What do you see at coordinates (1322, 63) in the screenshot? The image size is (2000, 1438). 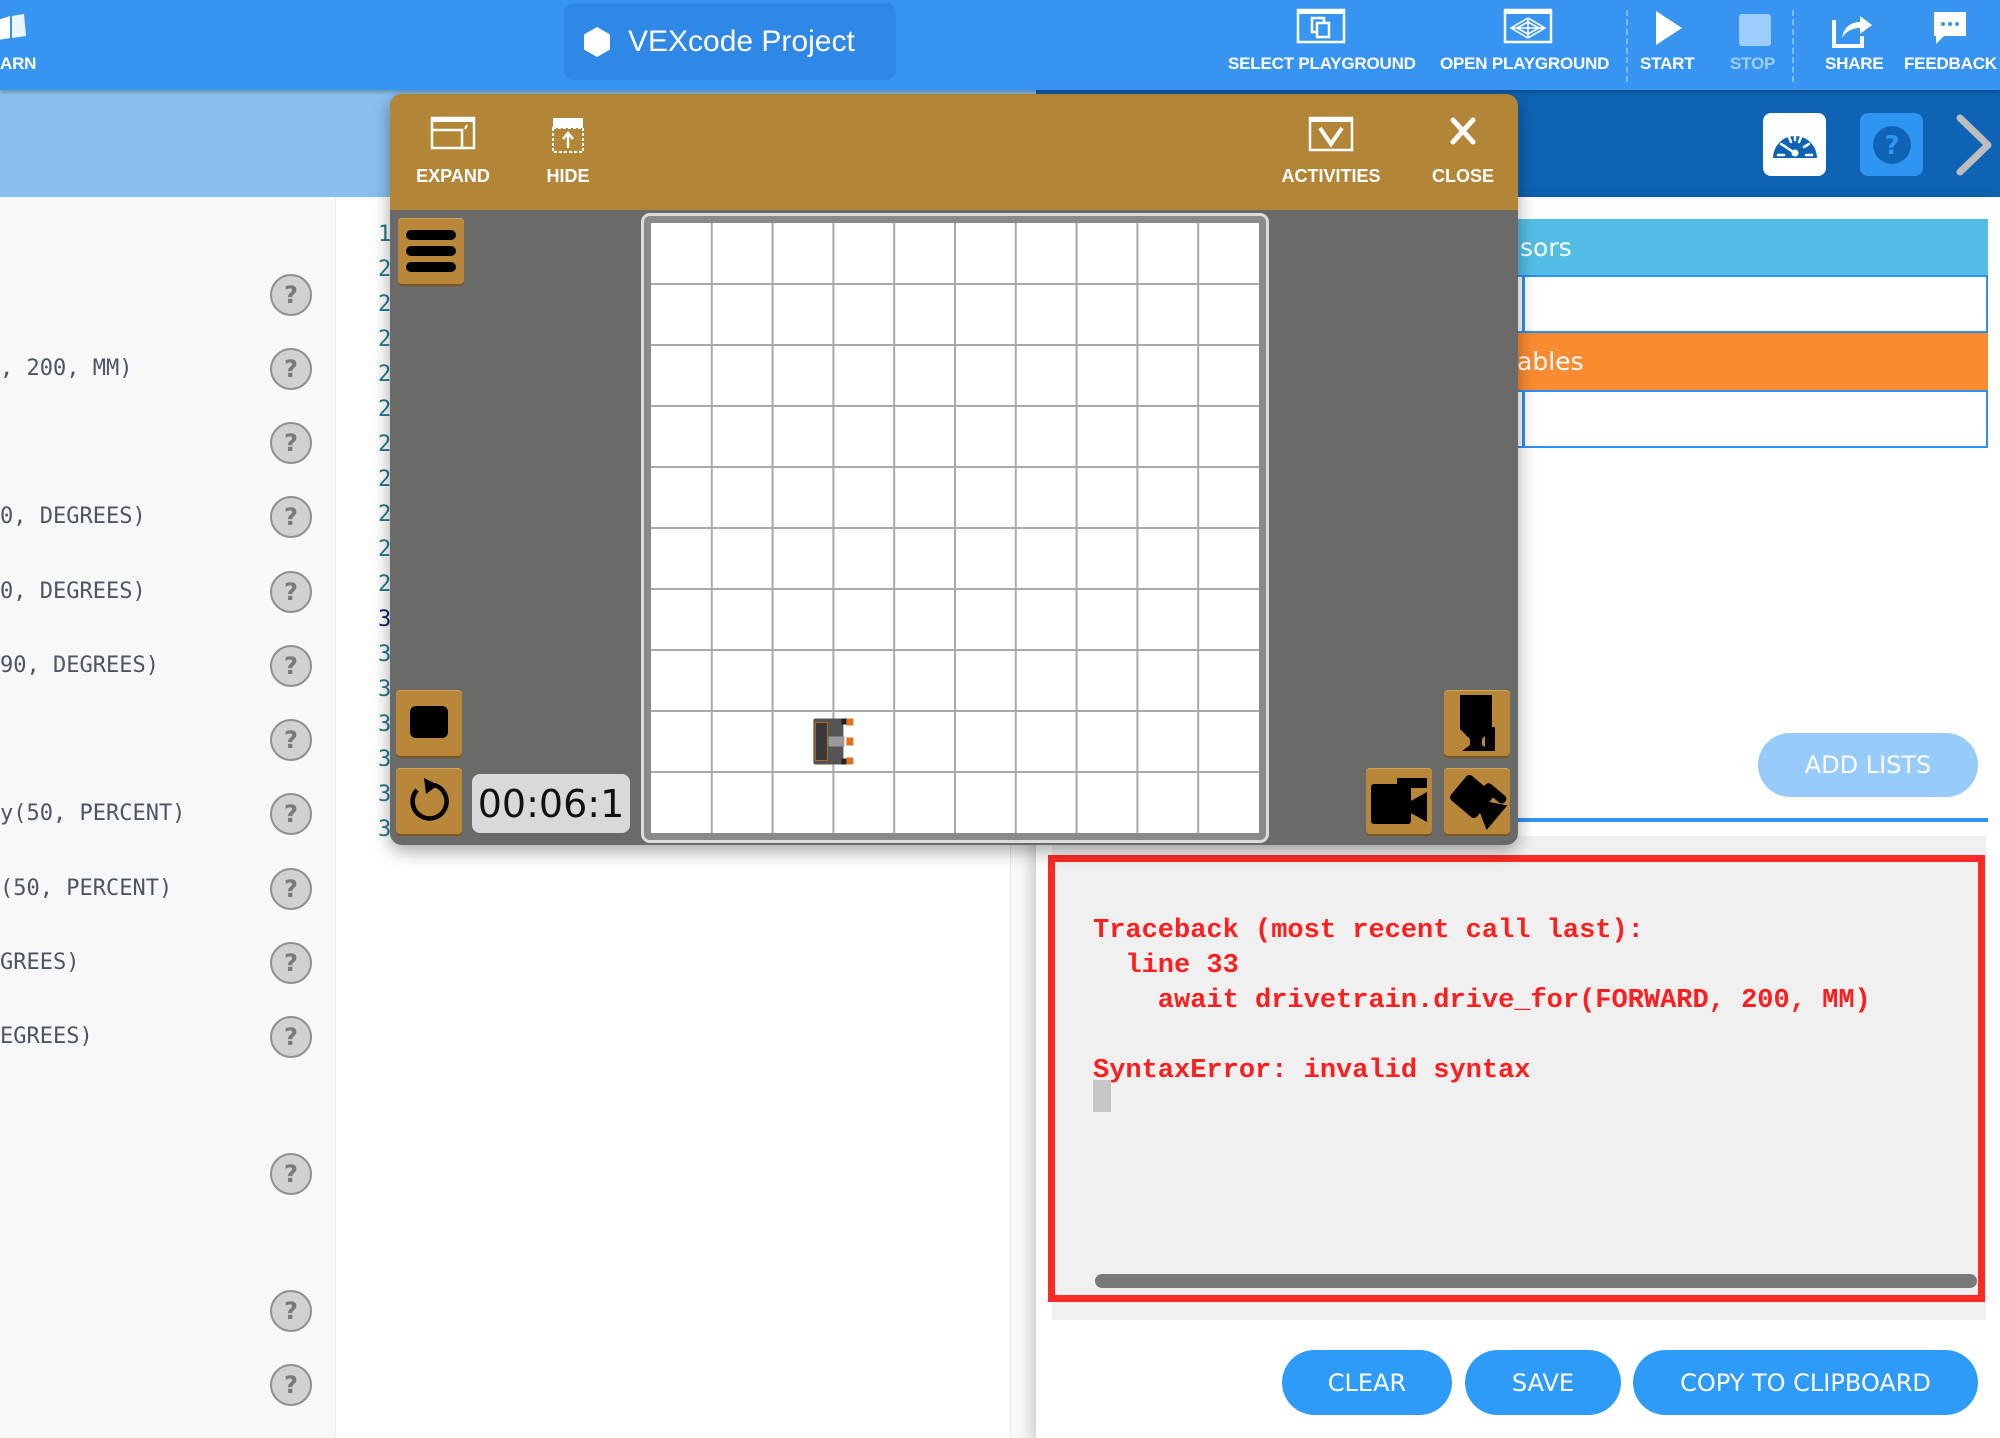 I see `select-playground-label: SELECT PLAYGROUND` at bounding box center [1322, 63].